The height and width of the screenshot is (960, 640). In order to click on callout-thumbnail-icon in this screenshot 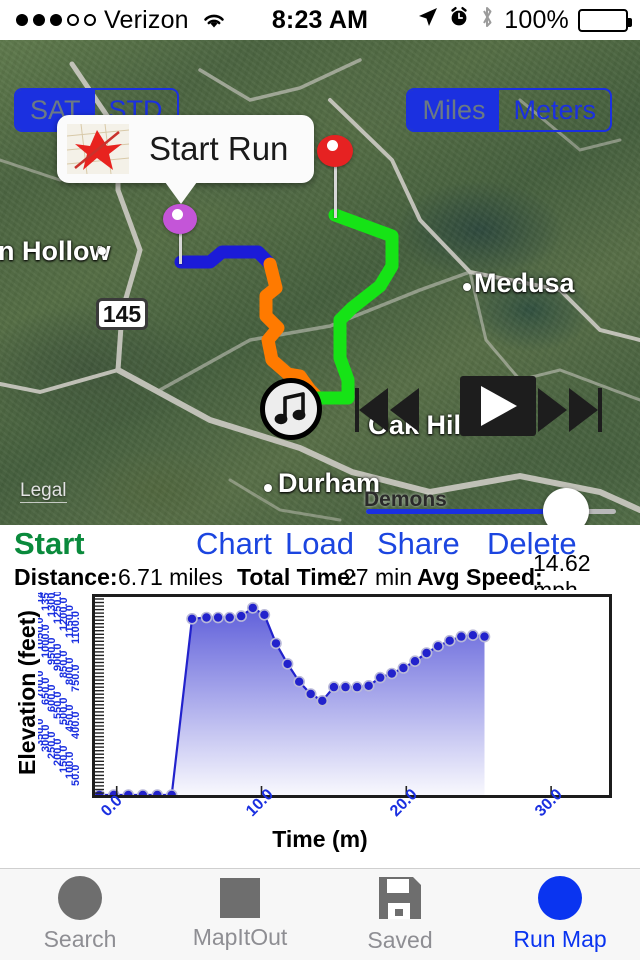, I will do `click(98, 149)`.